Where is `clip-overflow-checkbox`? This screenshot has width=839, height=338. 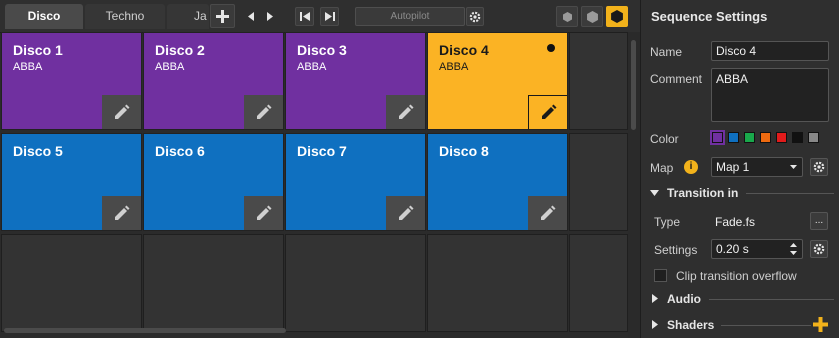
clip-overflow-checkbox is located at coordinates (660, 275).